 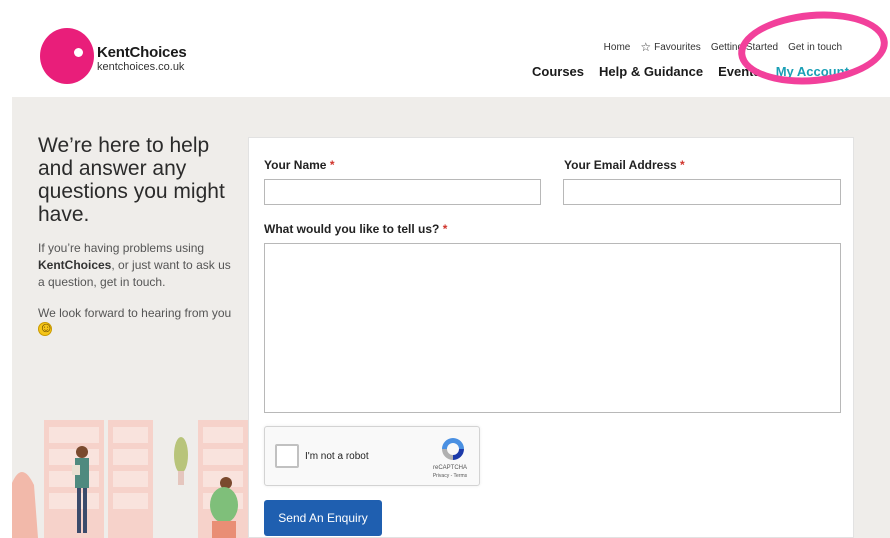 I want to click on nav-my-account: My Account, so click(x=812, y=71).